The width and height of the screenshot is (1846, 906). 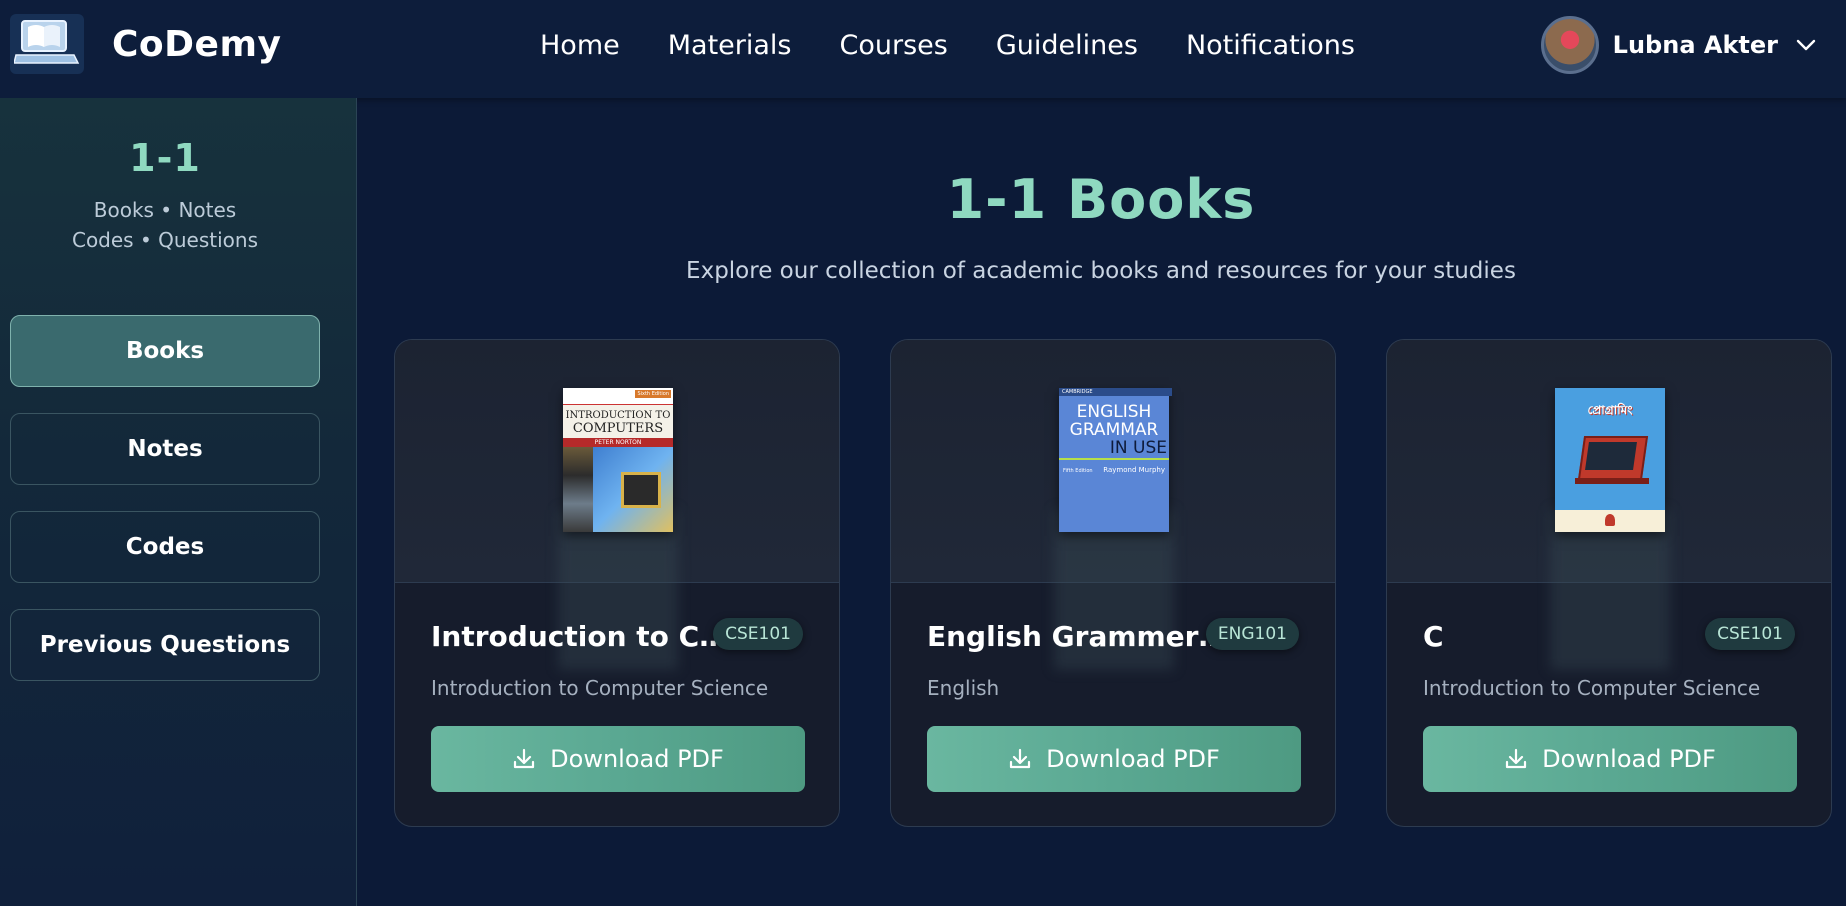 I want to click on chevron-down-icon, so click(x=1806, y=45).